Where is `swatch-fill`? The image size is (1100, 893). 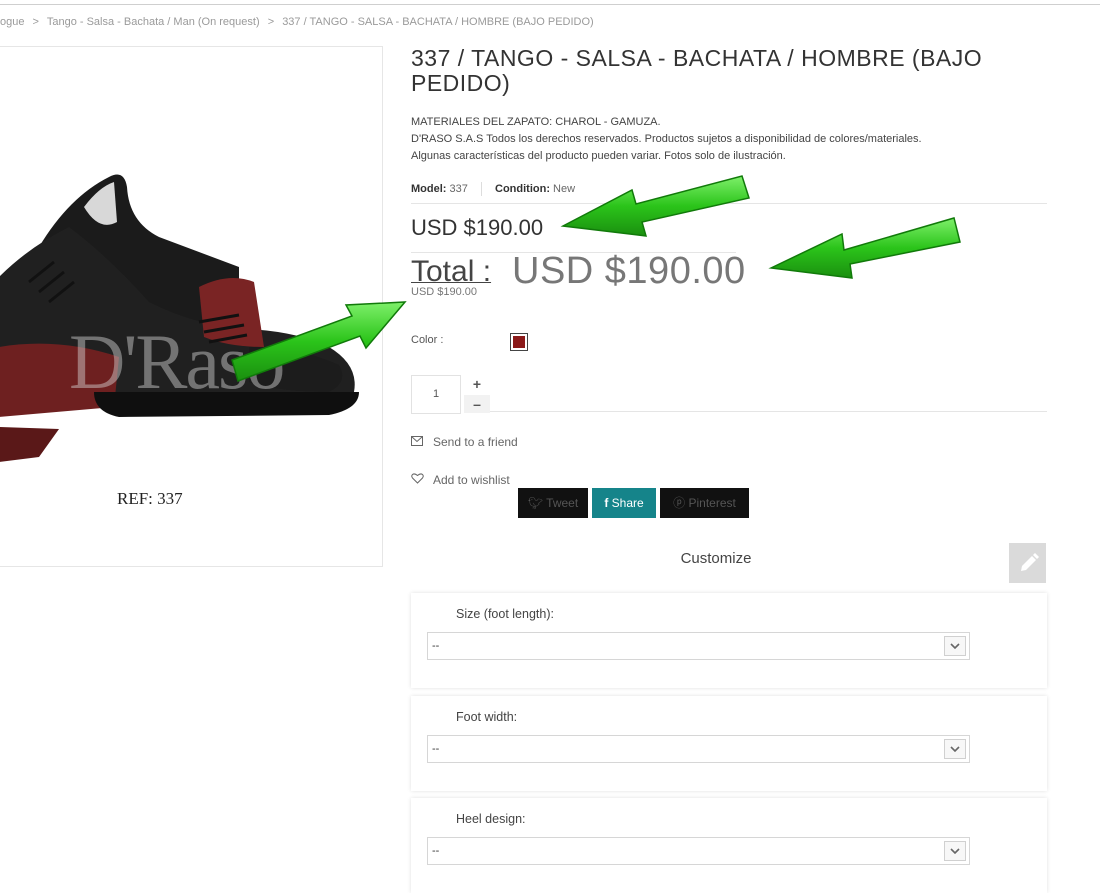
swatch-fill is located at coordinates (519, 342).